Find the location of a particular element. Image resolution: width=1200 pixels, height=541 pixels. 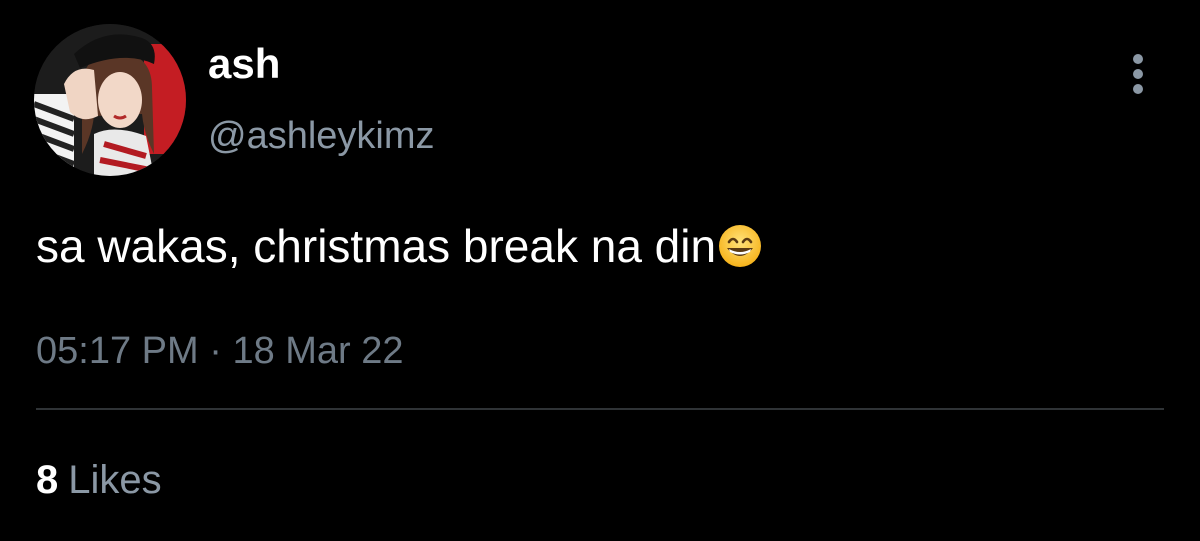

display-name: ash is located at coordinates (244, 64).